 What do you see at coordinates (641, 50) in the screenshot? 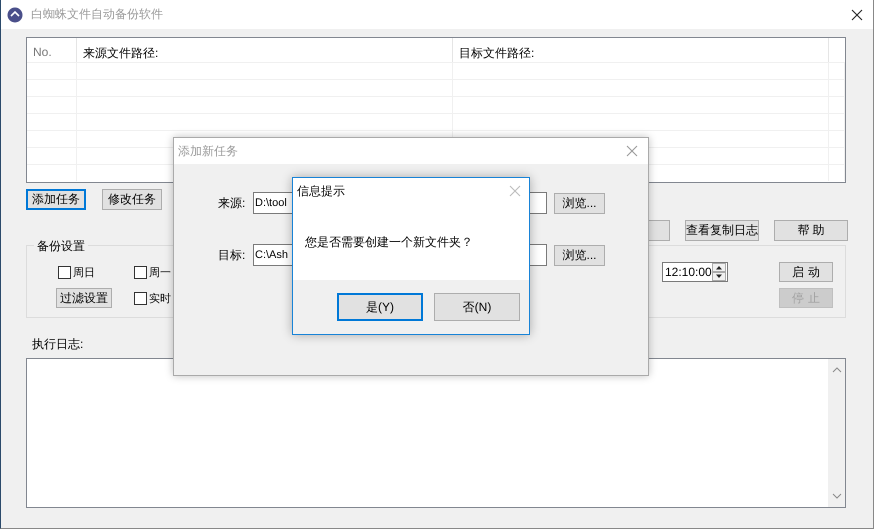
I see `column-header: 目标文件路径:` at bounding box center [641, 50].